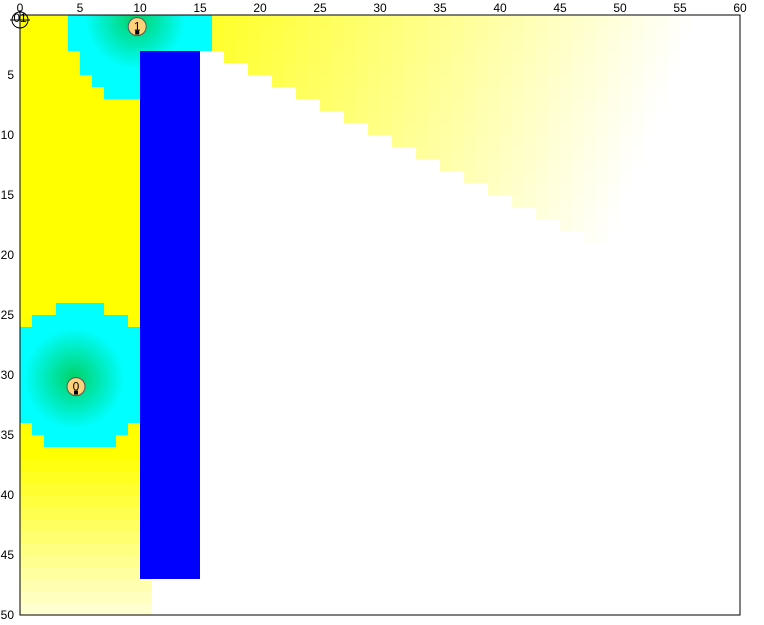 This screenshot has height=625, width=764. Describe the element at coordinates (200, 8) in the screenshot. I see `x-tick-label: 15` at that location.